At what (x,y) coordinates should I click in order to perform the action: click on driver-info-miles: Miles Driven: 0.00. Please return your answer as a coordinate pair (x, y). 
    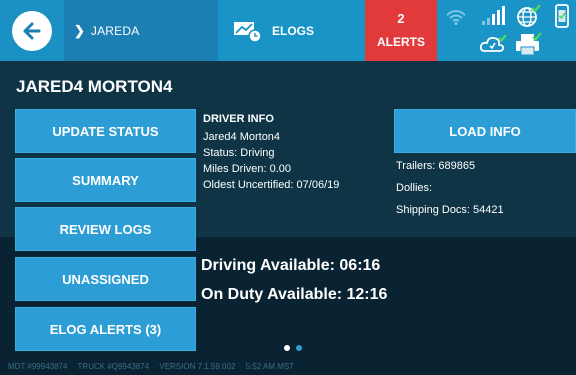
    Looking at the image, I should click on (247, 169).